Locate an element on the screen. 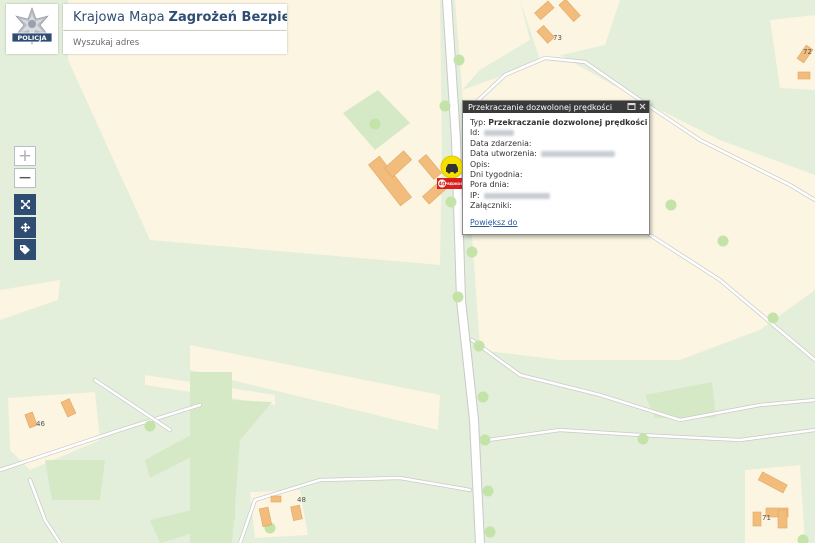  redacted-date is located at coordinates (577, 154).